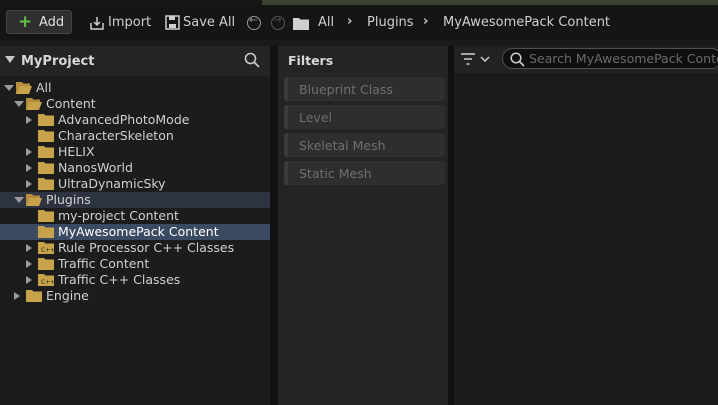  I want to click on tree-item-label: my-project Content, so click(118, 215).